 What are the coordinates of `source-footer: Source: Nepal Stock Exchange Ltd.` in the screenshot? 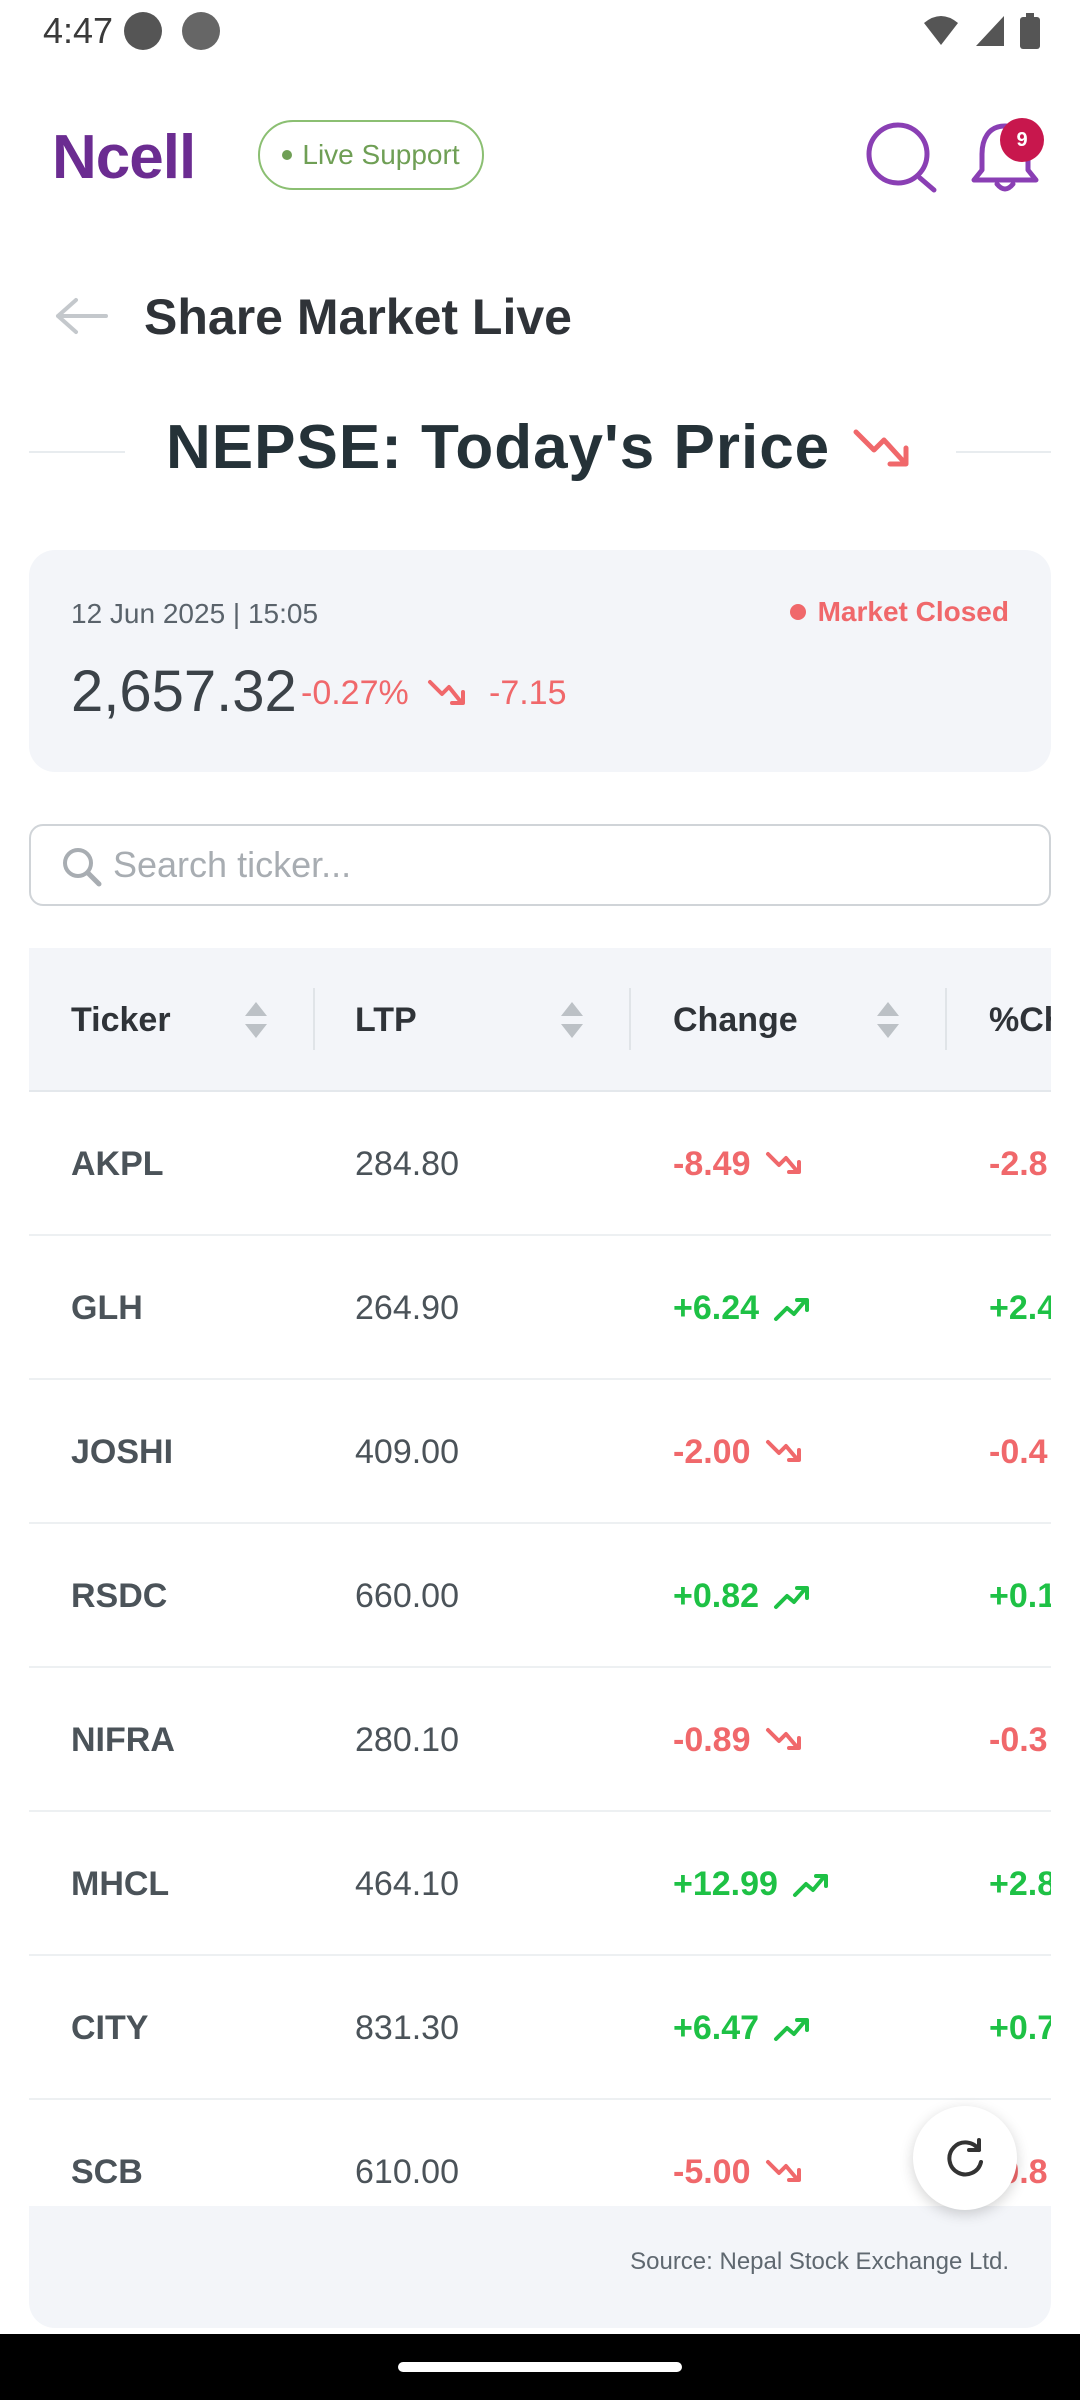 It's located at (540, 2267).